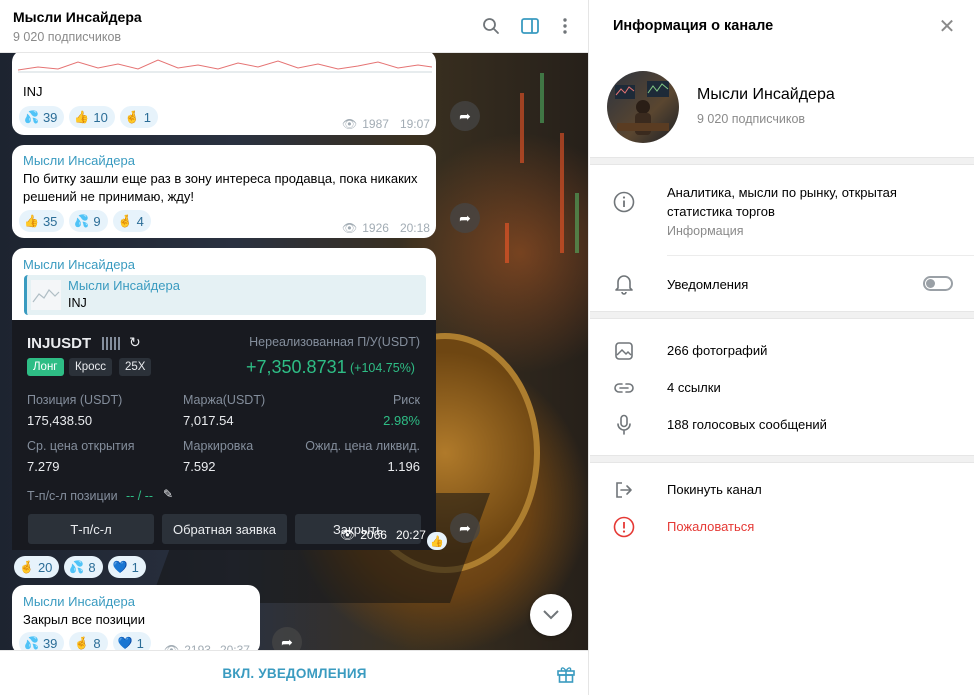 This screenshot has width=974, height=695. I want to click on divider, so click(820, 255).